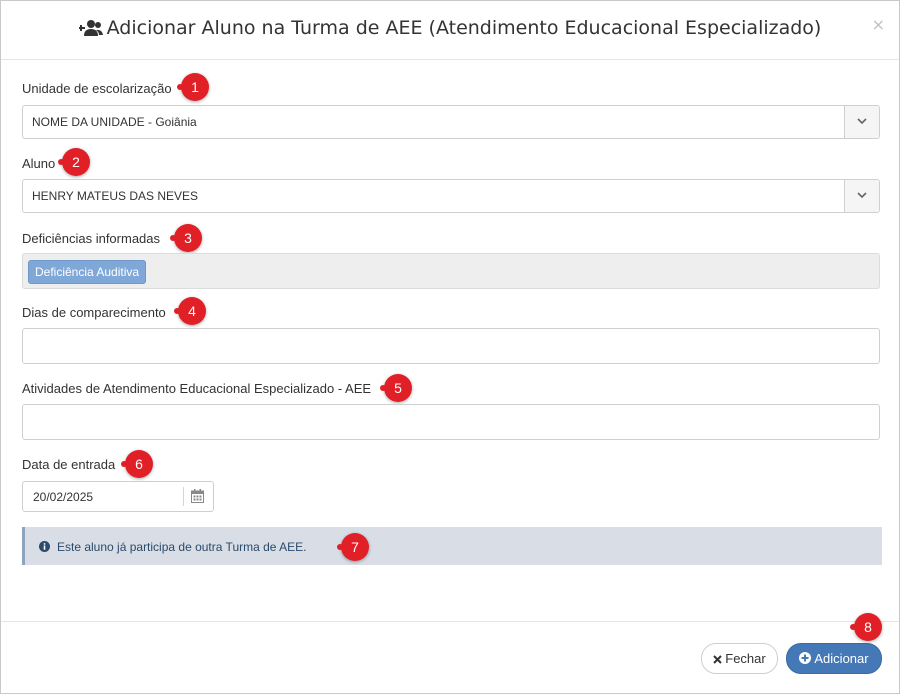 The height and width of the screenshot is (694, 900). Describe the element at coordinates (69, 464) in the screenshot. I see `data-entrada-label: Data de entrada` at that location.